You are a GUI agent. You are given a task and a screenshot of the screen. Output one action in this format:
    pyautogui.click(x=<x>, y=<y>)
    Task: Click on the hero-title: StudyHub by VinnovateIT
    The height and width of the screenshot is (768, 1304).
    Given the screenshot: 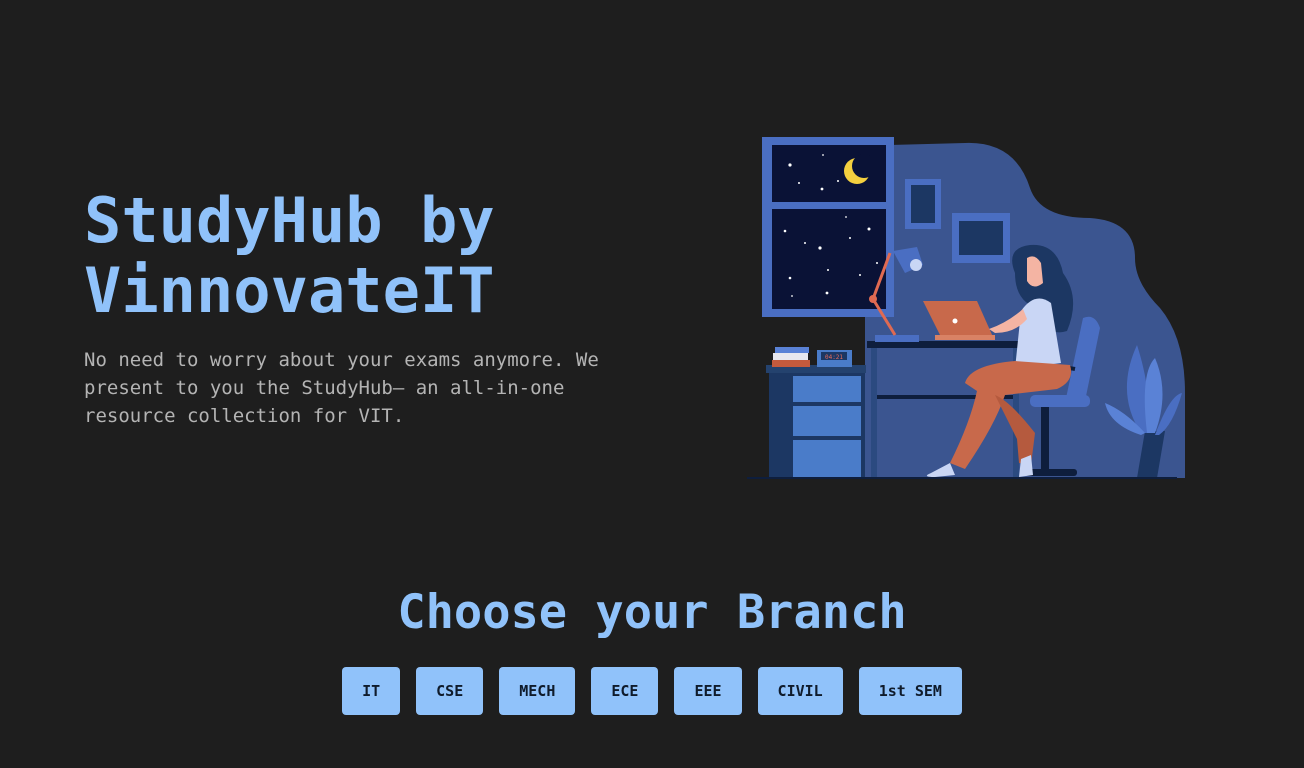 What is the action you would take?
    pyautogui.click(x=364, y=256)
    